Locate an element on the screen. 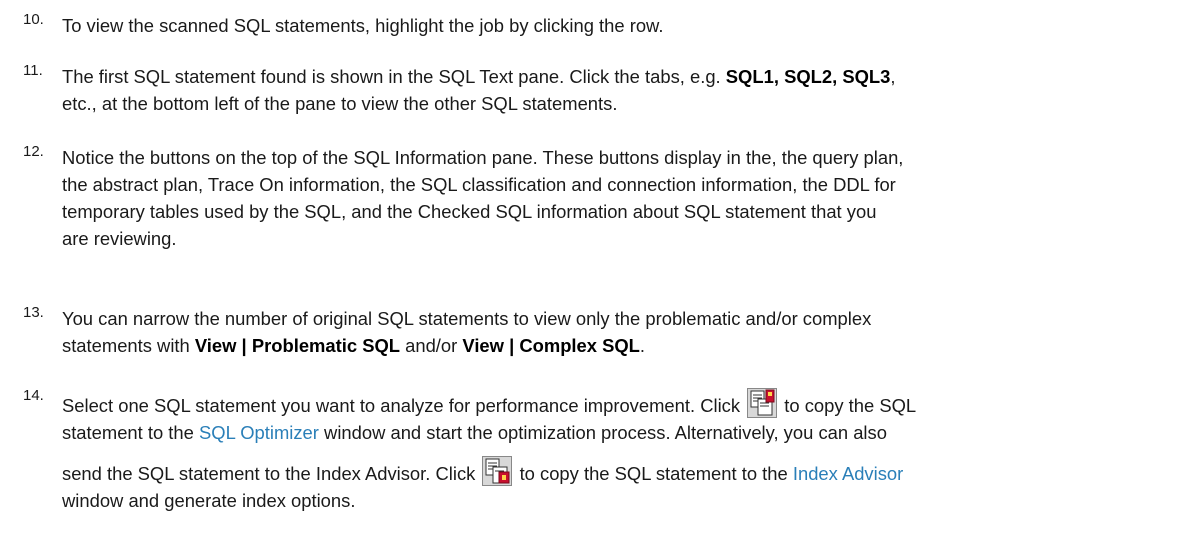  step-number: 12. is located at coordinates (33, 151).